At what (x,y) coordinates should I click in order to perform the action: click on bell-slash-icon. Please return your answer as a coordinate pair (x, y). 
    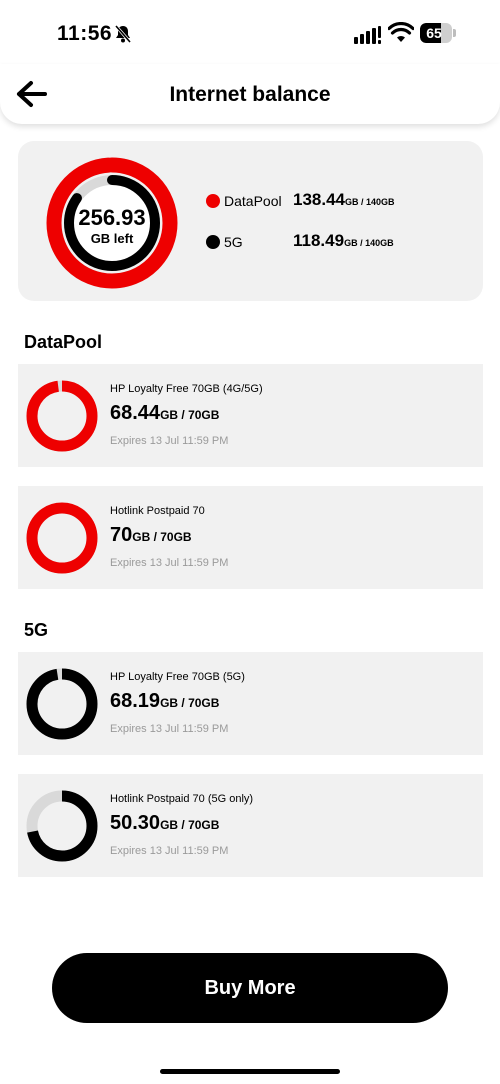
    Looking at the image, I should click on (123, 34).